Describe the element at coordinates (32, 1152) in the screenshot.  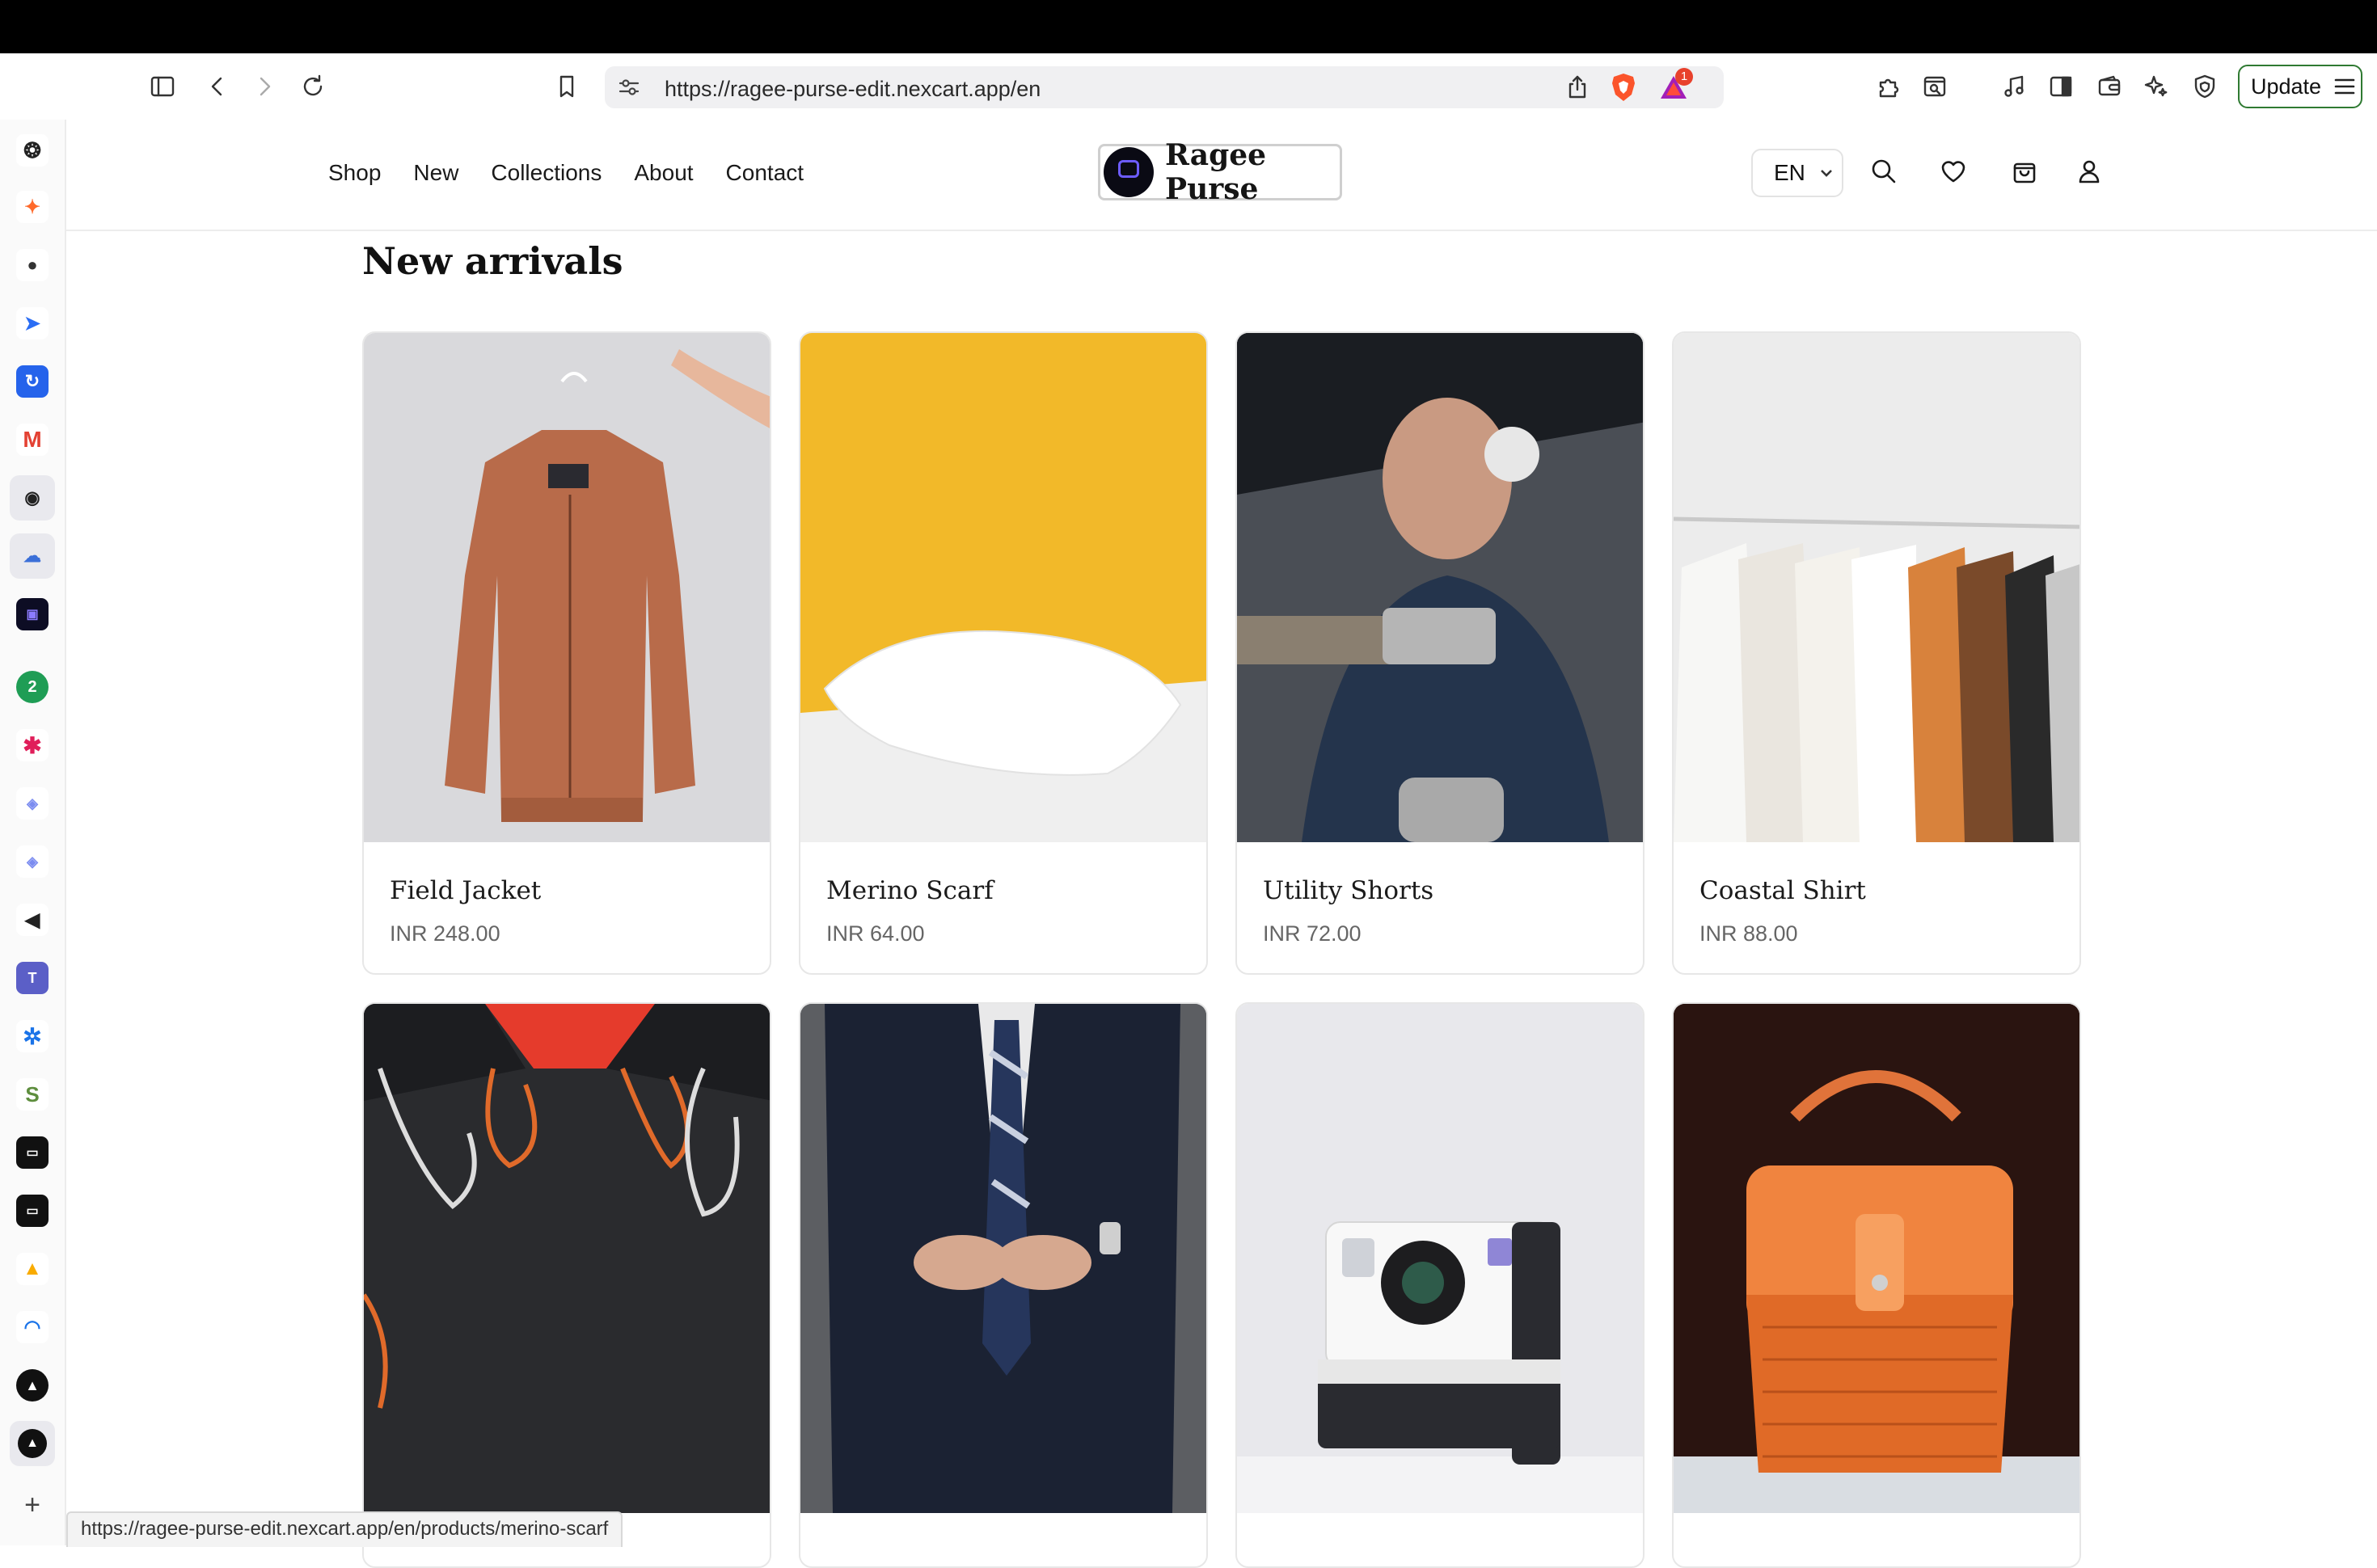
I see `chat-app-icon-1: ▭` at that location.